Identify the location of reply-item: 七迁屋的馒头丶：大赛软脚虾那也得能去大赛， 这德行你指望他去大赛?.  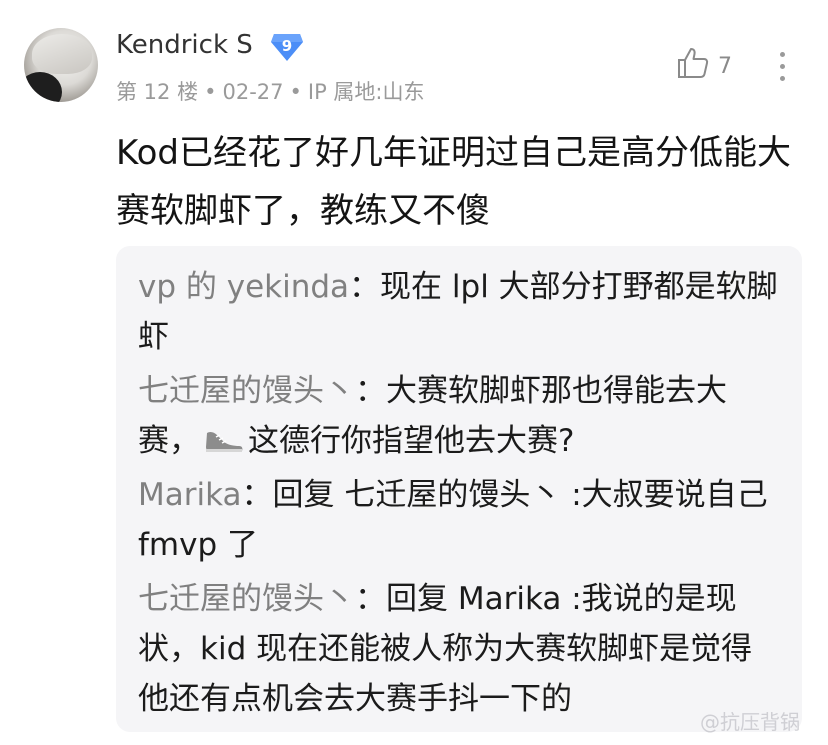
(459, 416).